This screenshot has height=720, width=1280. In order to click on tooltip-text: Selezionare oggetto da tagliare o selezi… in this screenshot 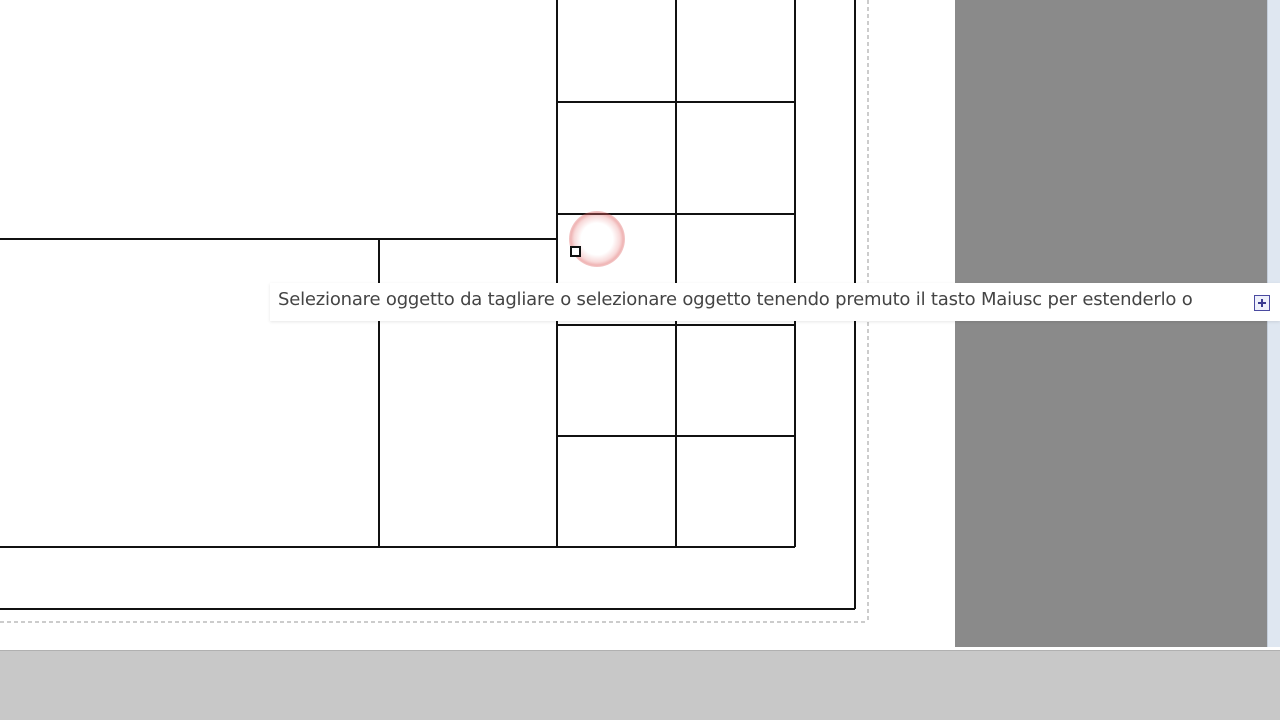, I will do `click(735, 299)`.